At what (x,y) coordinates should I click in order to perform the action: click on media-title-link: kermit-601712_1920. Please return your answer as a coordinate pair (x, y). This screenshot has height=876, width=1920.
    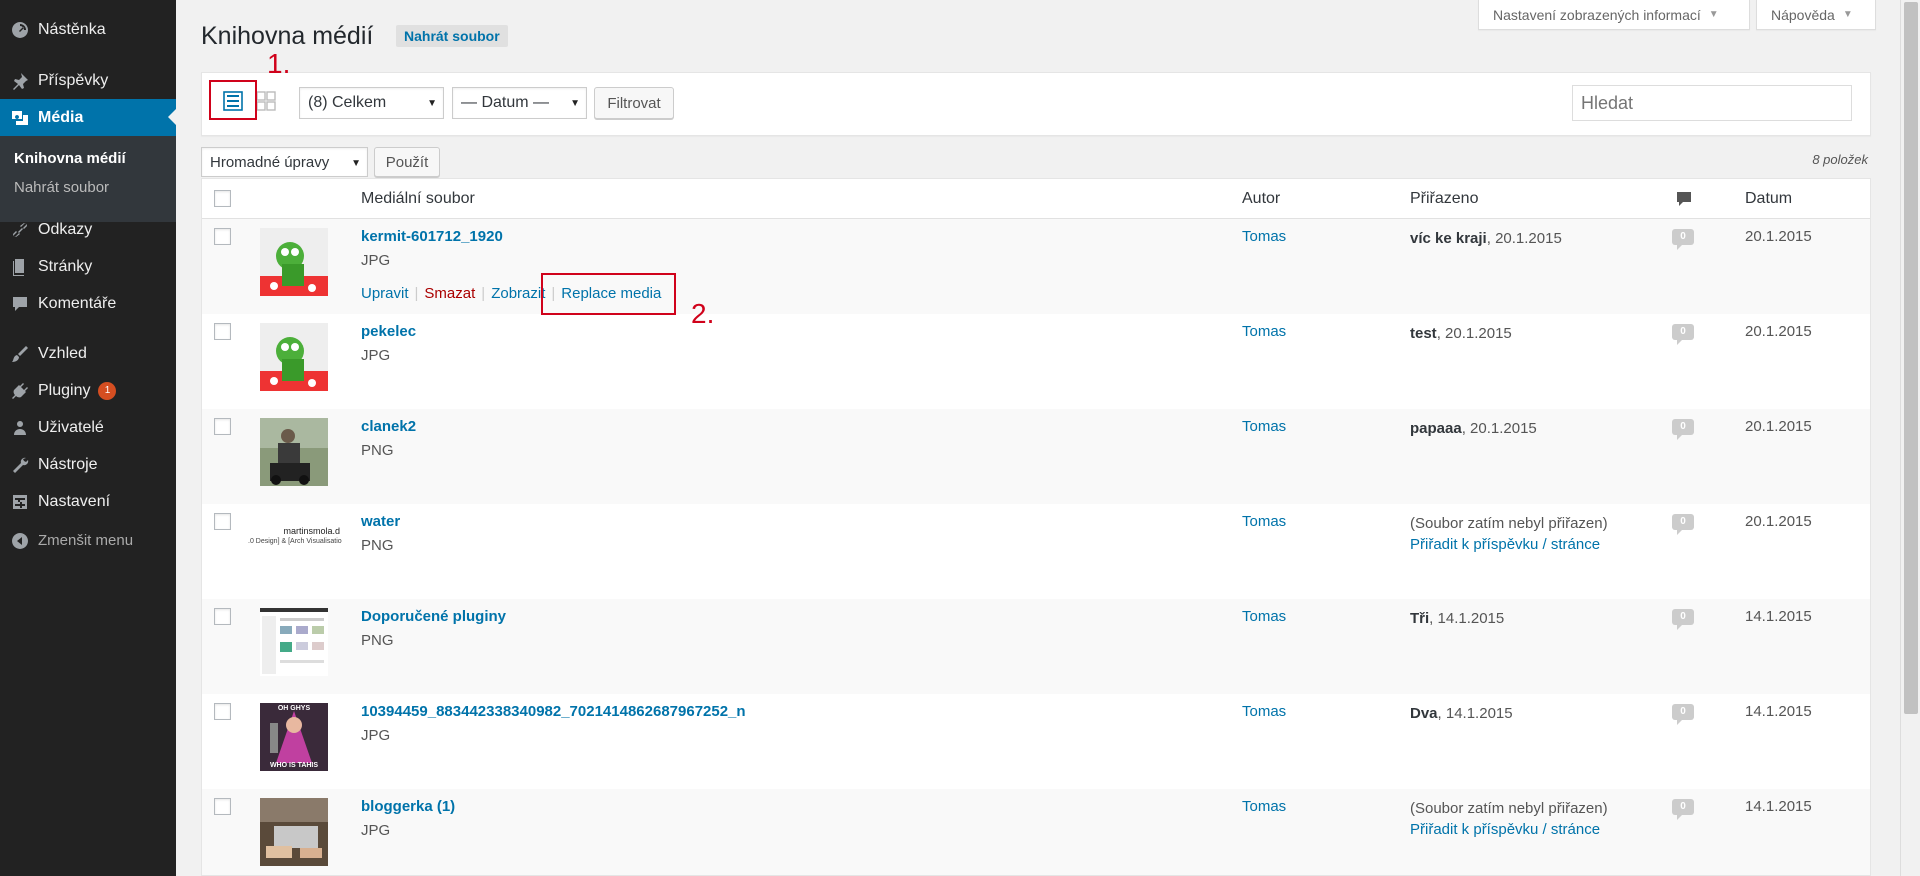
    Looking at the image, I should click on (432, 236).